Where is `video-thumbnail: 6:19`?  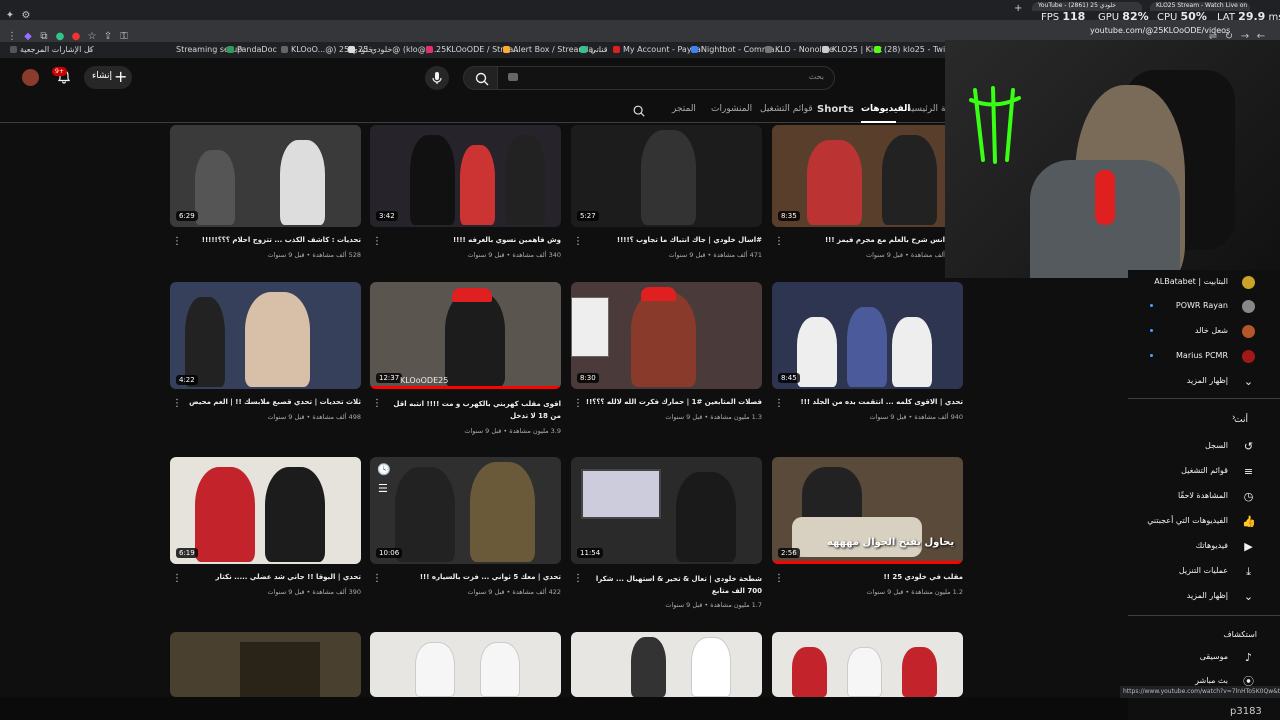 video-thumbnail: 6:19 is located at coordinates (265, 510).